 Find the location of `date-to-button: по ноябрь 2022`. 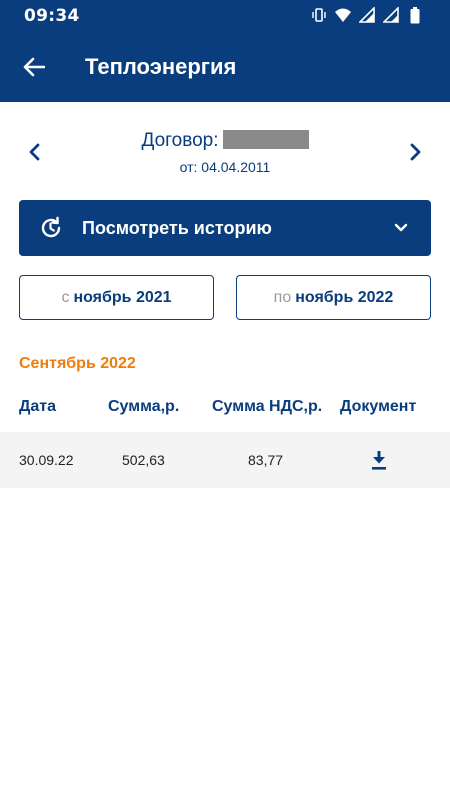

date-to-button: по ноябрь 2022 is located at coordinates (333, 297).